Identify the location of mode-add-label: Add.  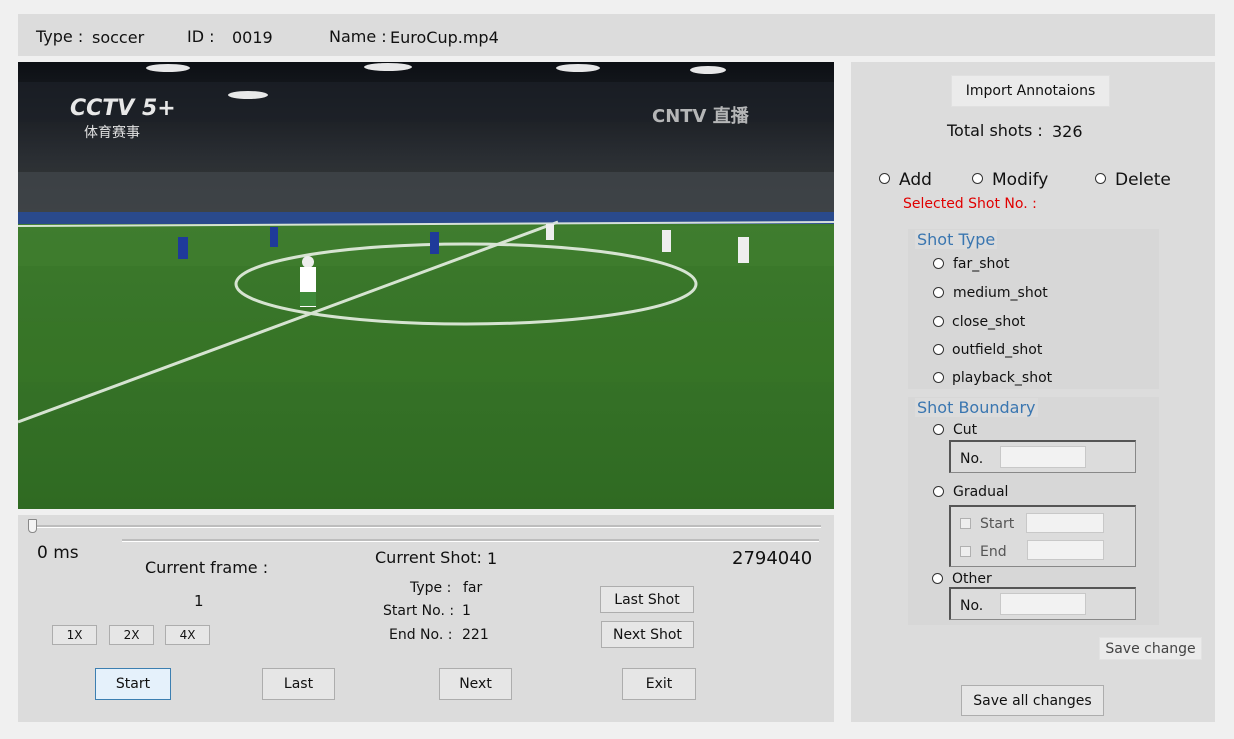
(915, 180).